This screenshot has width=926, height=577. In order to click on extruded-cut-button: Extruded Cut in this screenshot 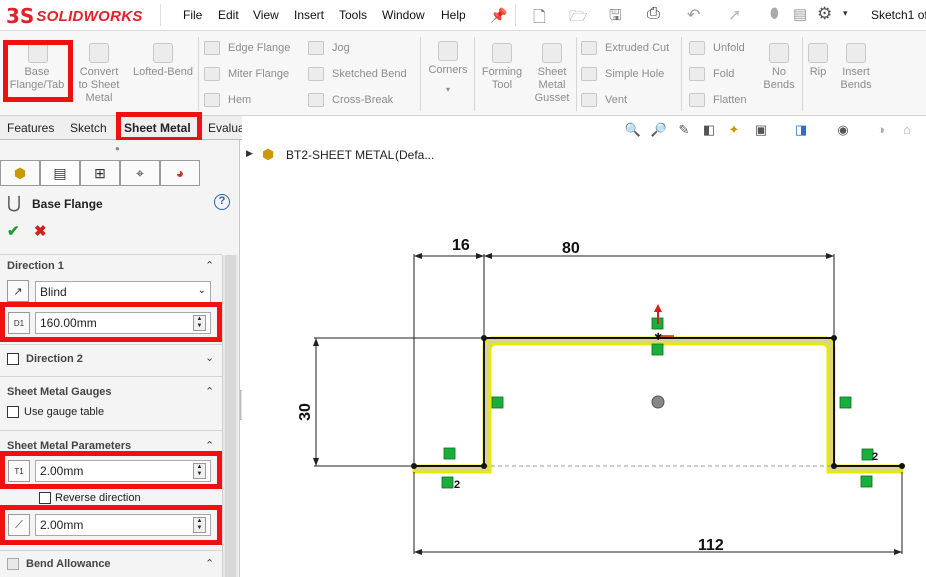, I will do `click(625, 48)`.